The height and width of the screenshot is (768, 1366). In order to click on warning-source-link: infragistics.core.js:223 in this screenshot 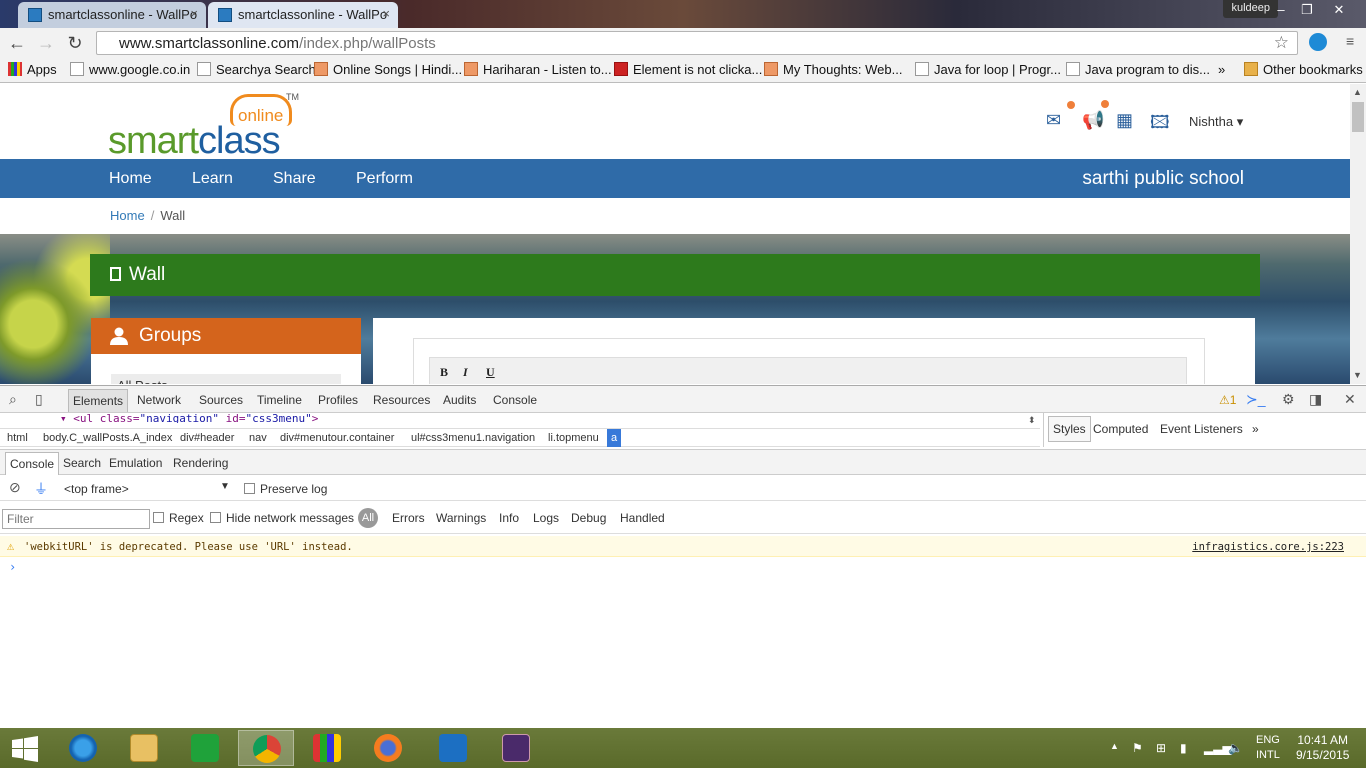, I will do `click(1268, 547)`.